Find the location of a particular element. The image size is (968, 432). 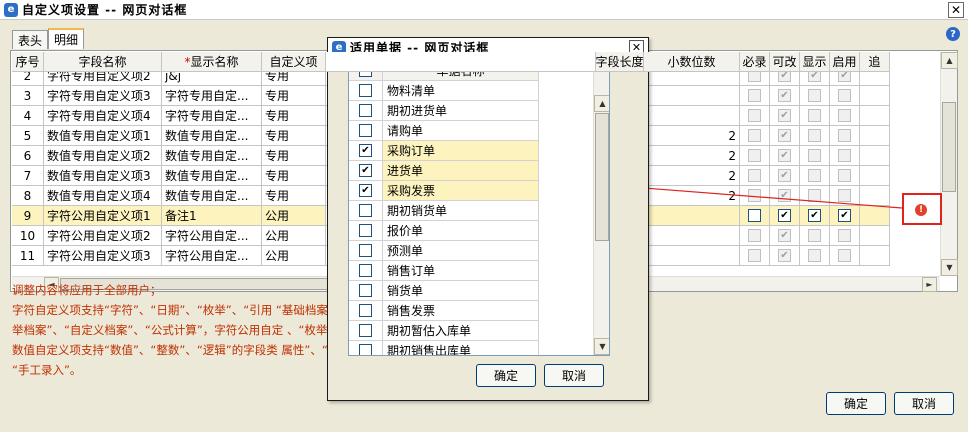

column-header: 启用 is located at coordinates (845, 62).